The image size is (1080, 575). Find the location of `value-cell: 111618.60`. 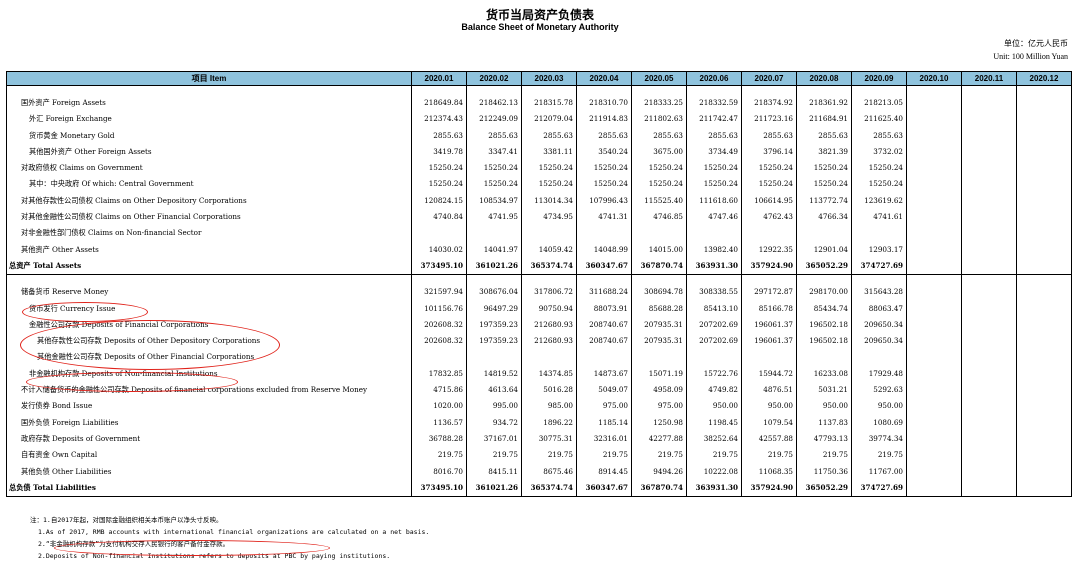

value-cell: 111618.60 is located at coordinates (714, 201).